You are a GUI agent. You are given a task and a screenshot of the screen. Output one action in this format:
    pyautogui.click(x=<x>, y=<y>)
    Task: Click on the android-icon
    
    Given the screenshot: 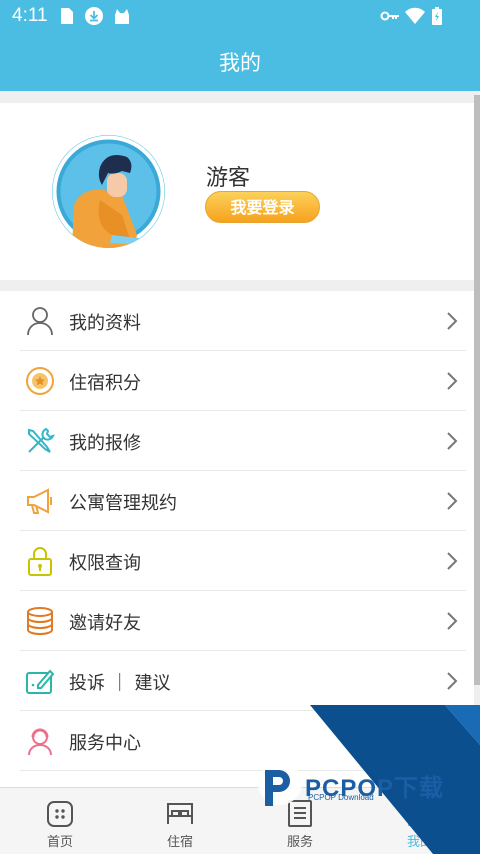 What is the action you would take?
    pyautogui.click(x=122, y=16)
    